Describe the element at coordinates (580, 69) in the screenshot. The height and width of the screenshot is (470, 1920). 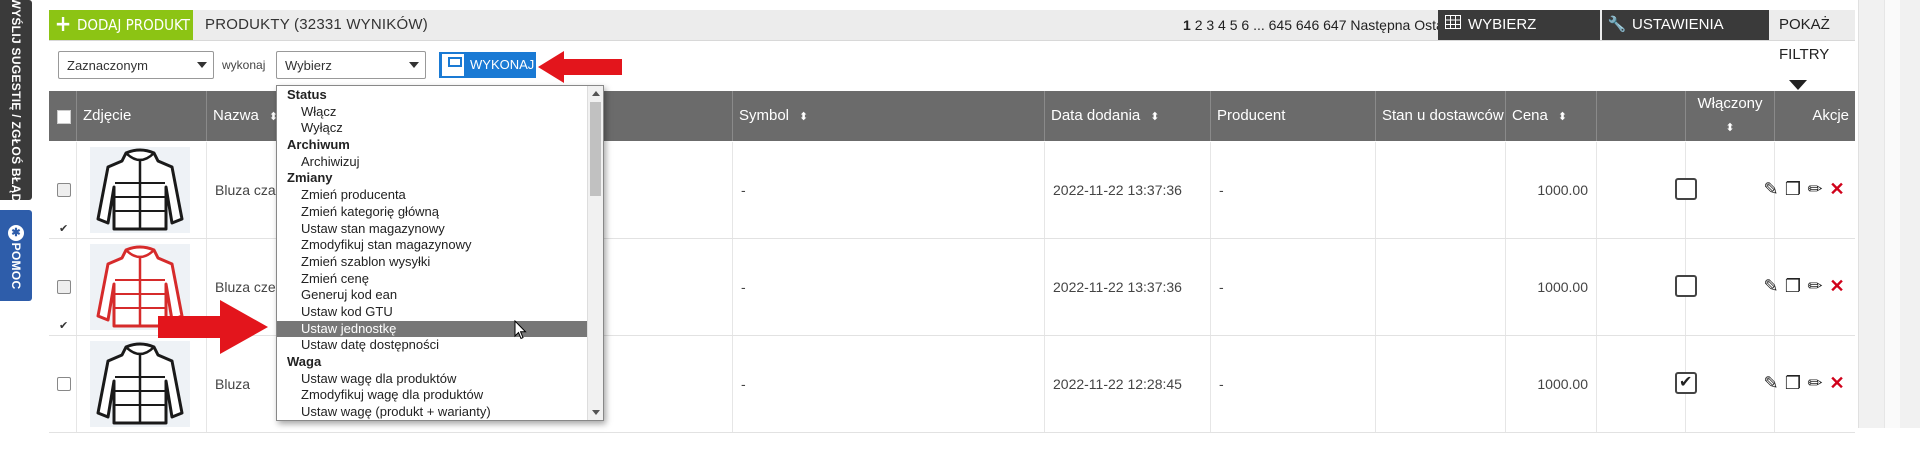
I see `red-arrow-left-icon` at that location.